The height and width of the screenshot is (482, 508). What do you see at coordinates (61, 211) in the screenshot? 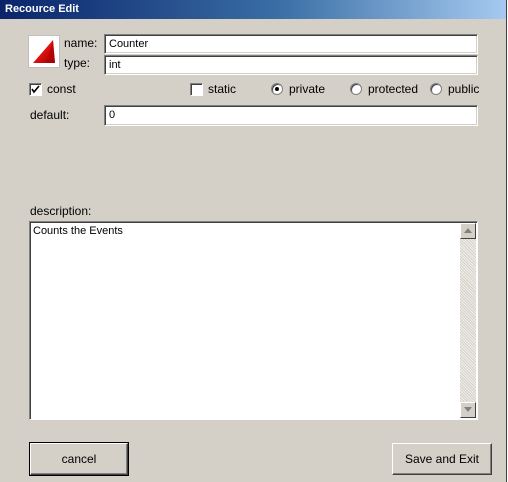
I see `description-label: description:` at bounding box center [61, 211].